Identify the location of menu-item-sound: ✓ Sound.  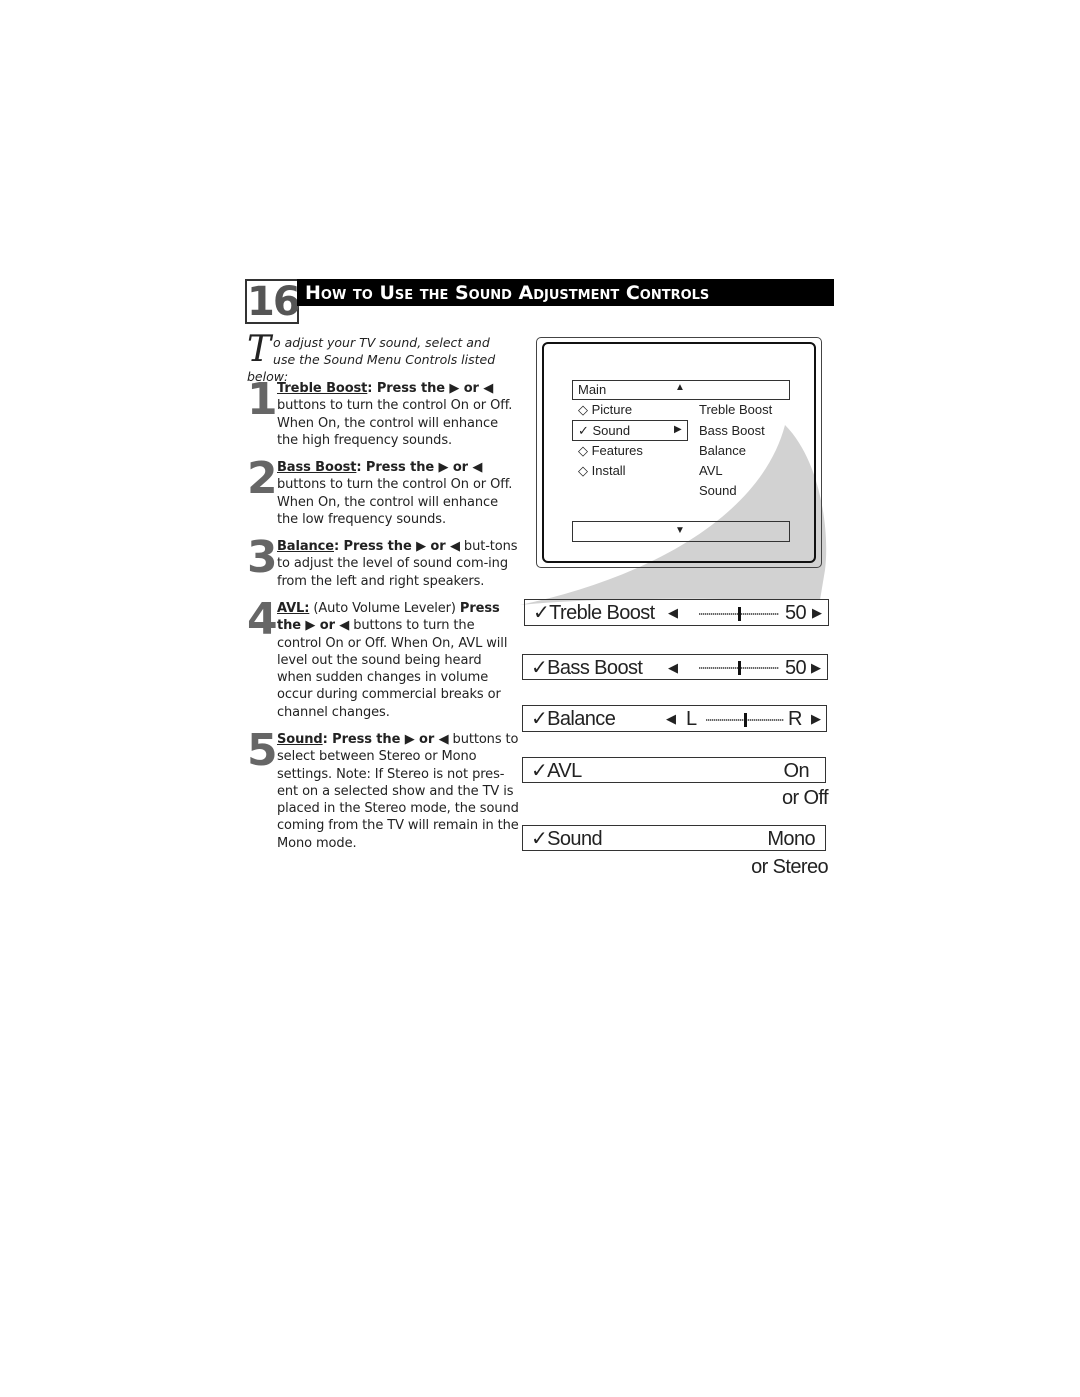
(604, 431).